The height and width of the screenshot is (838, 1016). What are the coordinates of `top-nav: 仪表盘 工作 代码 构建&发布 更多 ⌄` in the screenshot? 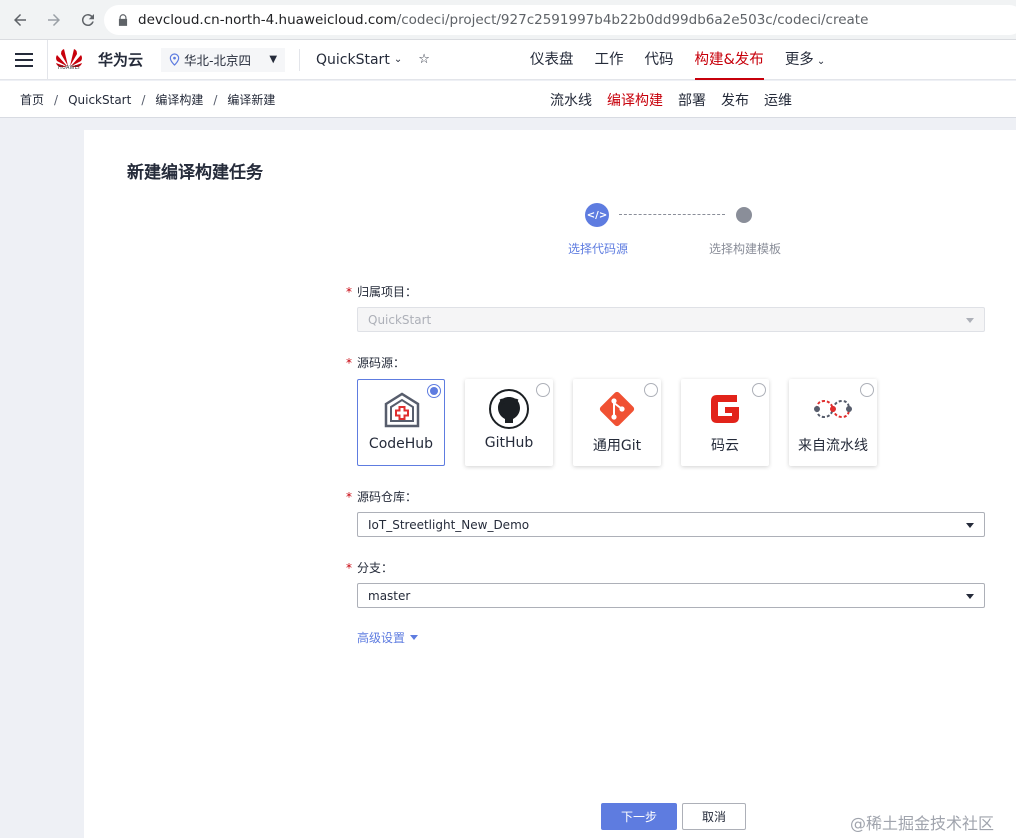 It's located at (688, 60).